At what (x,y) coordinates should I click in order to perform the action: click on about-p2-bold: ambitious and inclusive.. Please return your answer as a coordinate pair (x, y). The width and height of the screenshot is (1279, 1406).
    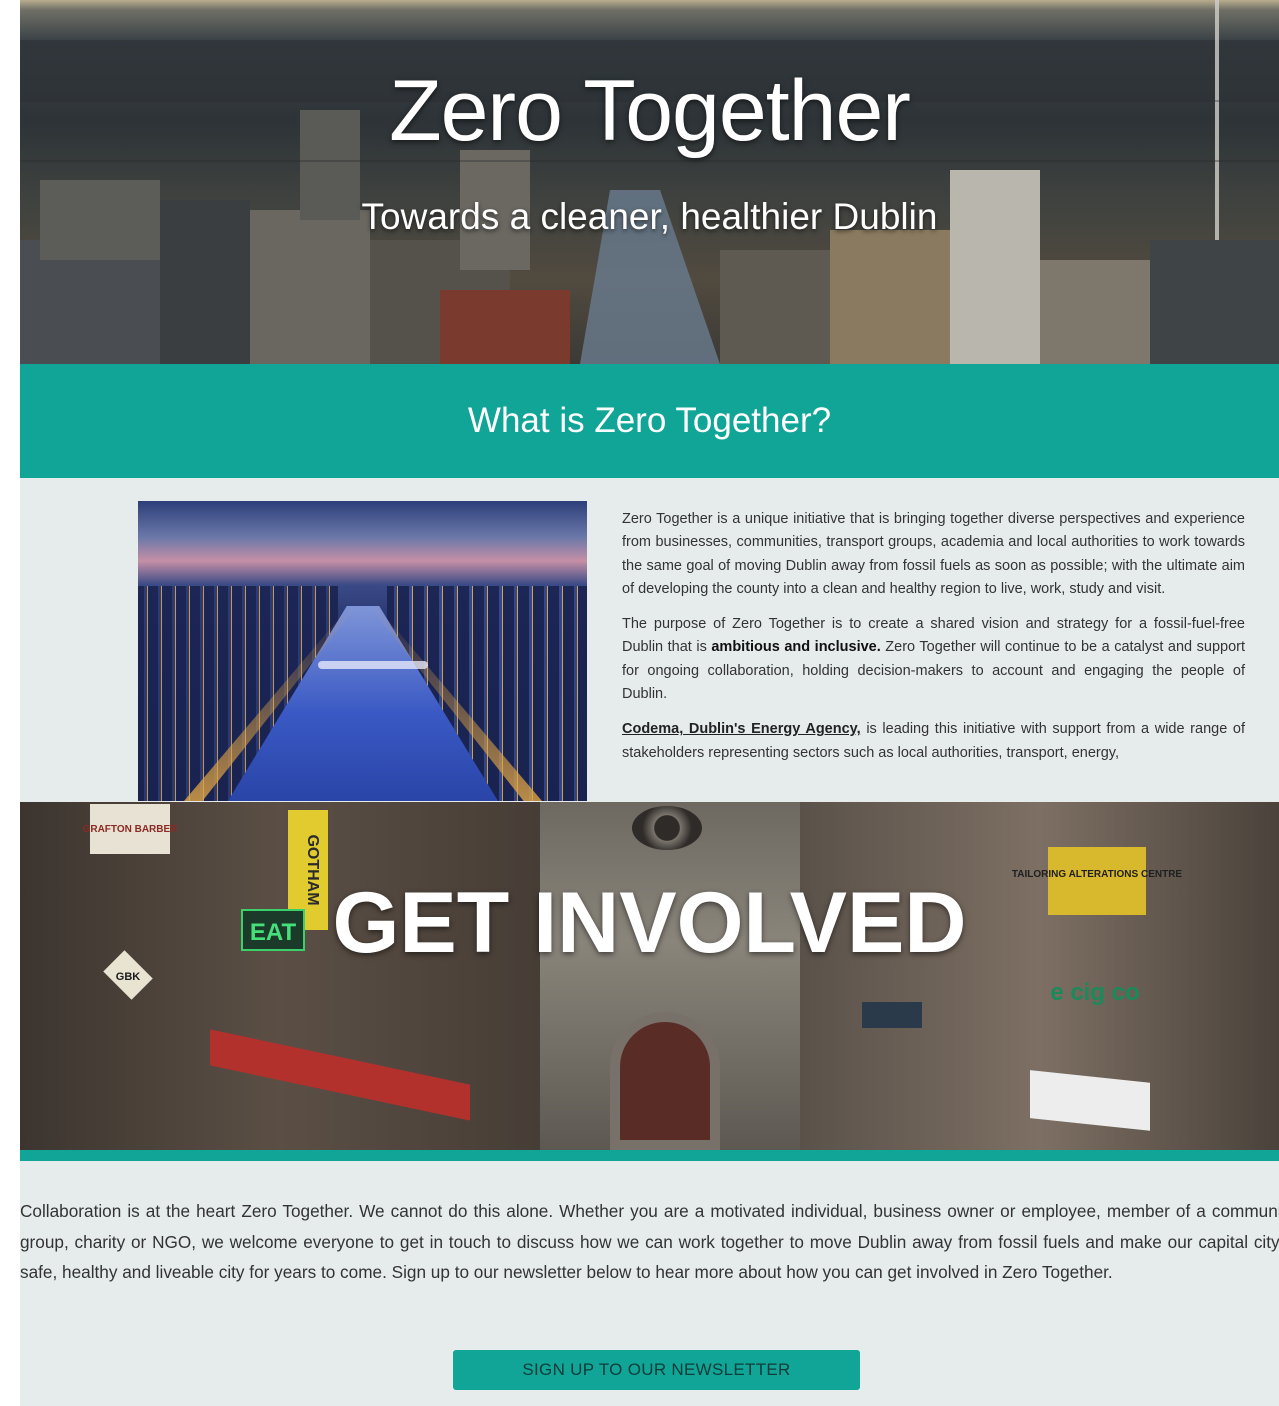
    Looking at the image, I should click on (796, 647).